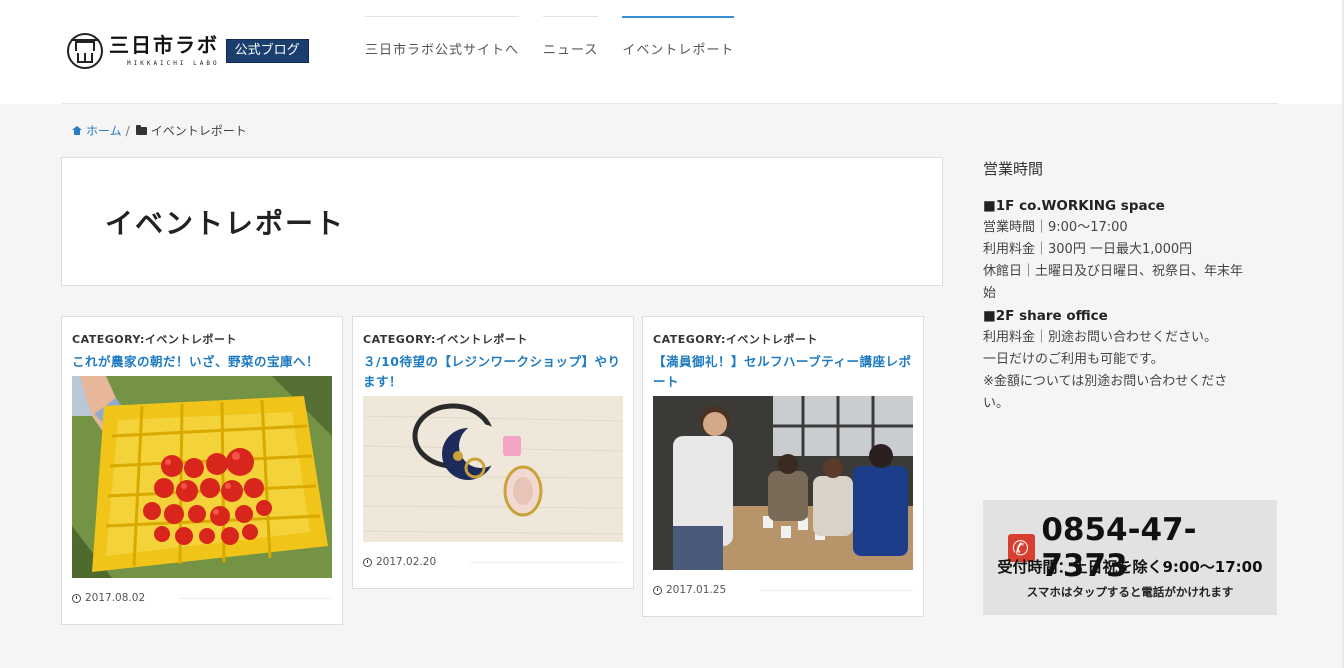 This screenshot has height=668, width=1344. What do you see at coordinates (104, 130) in the screenshot?
I see `breadcrumb-home-label: ホーム` at bounding box center [104, 130].